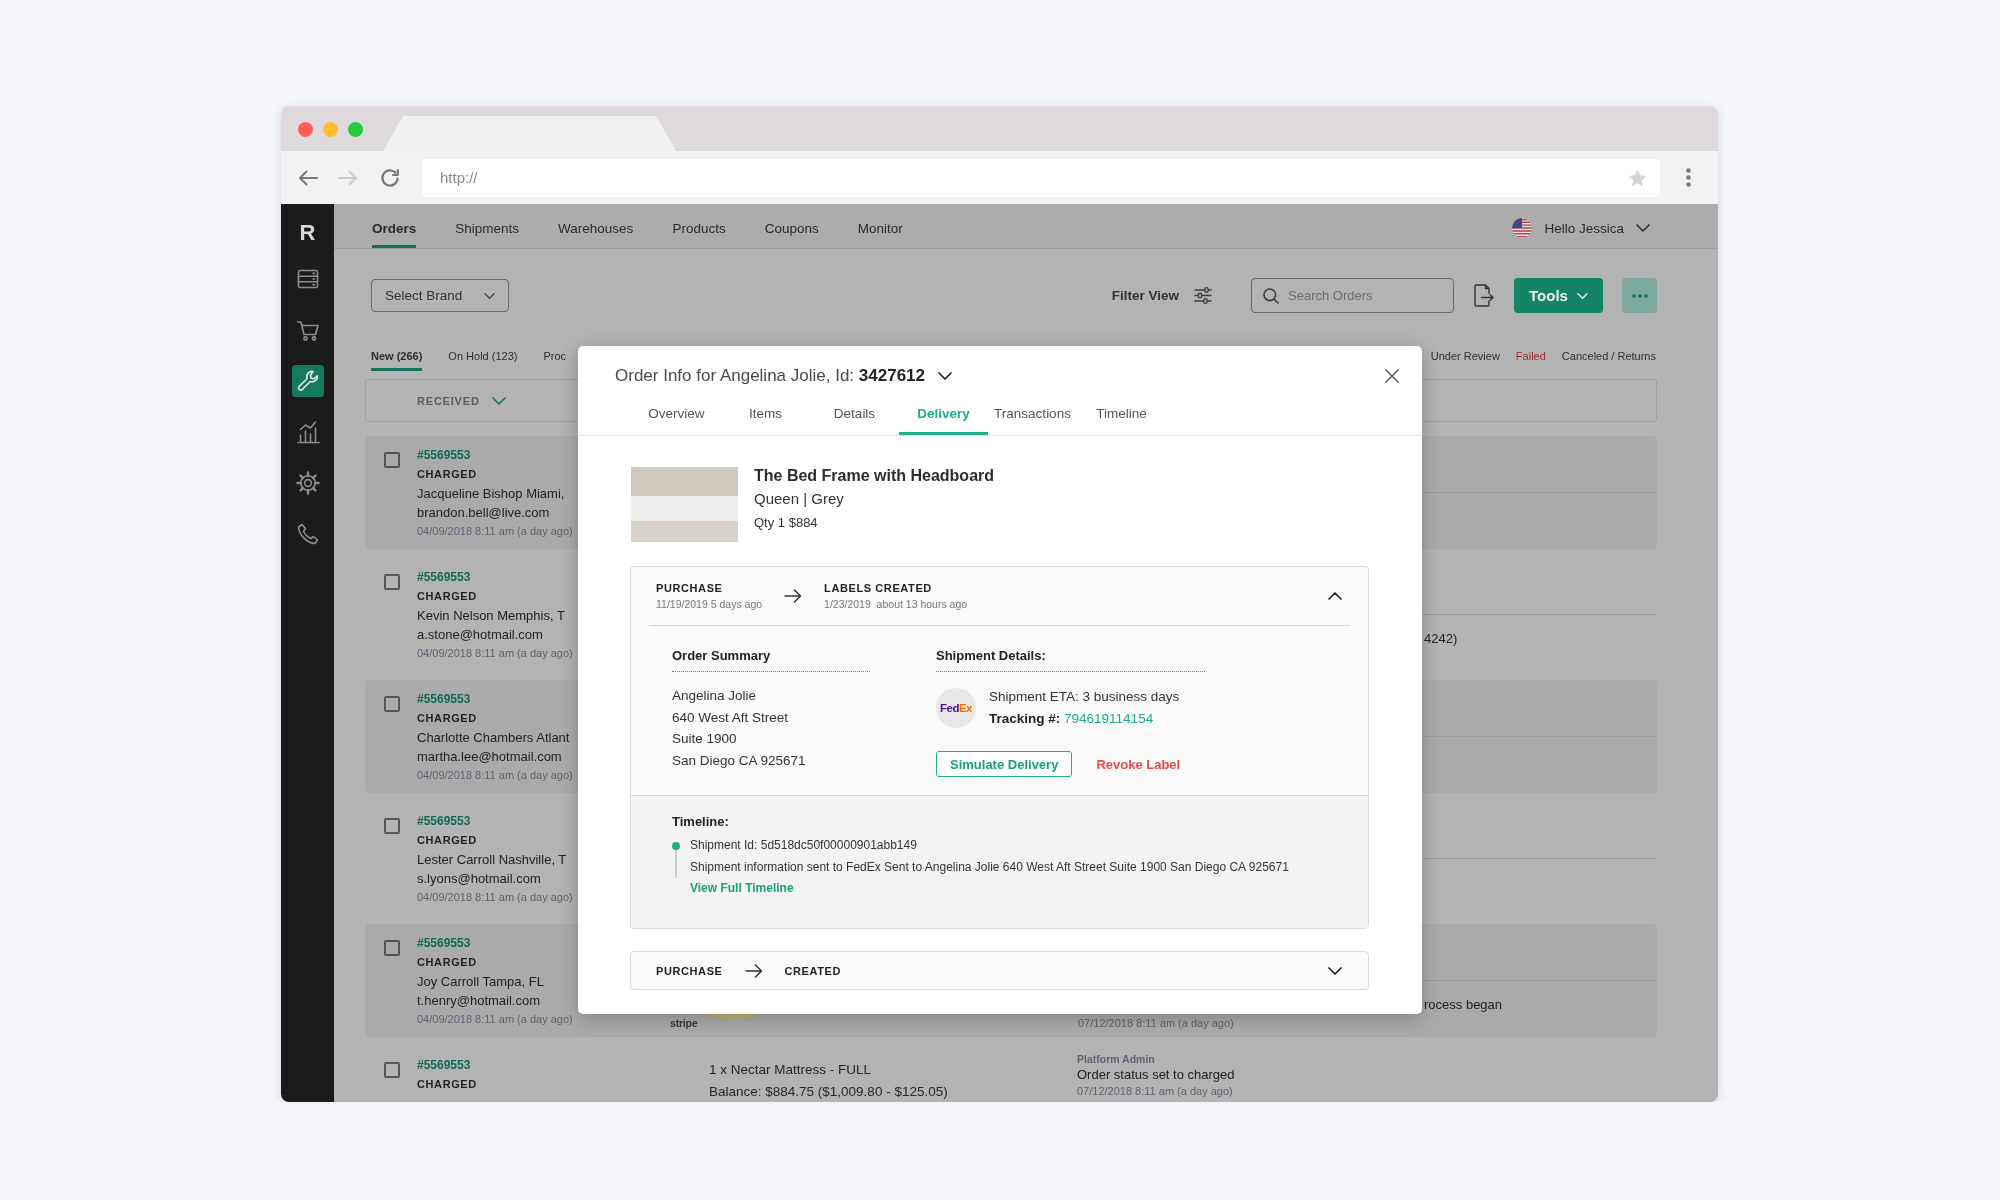  Describe the element at coordinates (1138, 764) in the screenshot. I see `destructive-action-button: Revoke Label` at that location.